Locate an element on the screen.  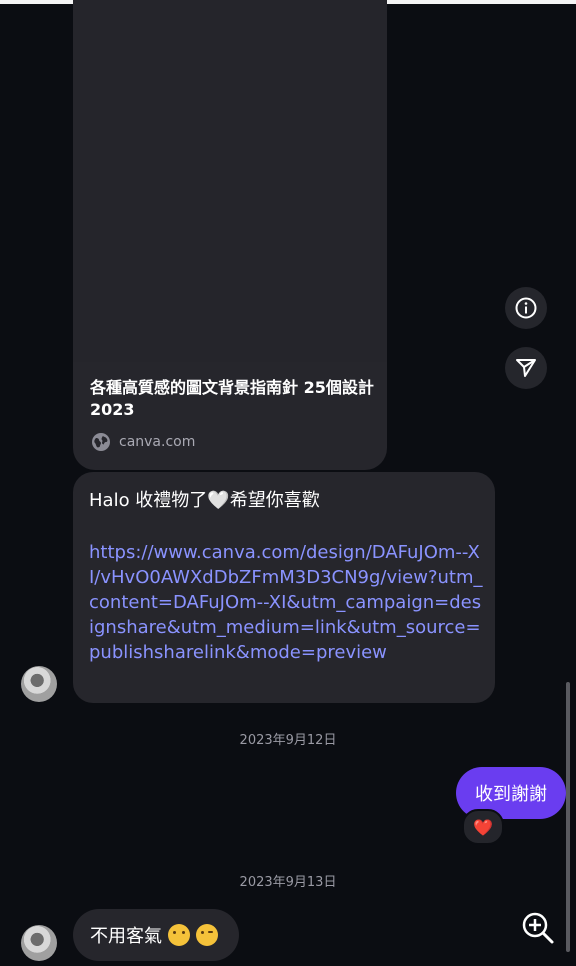
winking-face-icon is located at coordinates (207, 935).